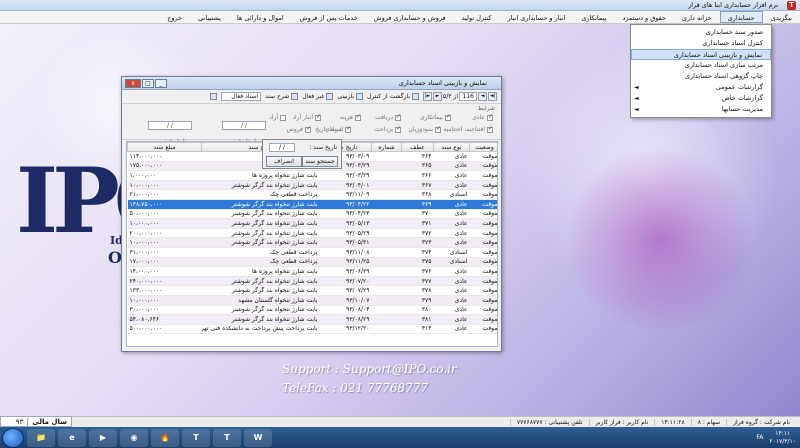  What do you see at coordinates (148, 83) in the screenshot?
I see `maximize-button: □` at bounding box center [148, 83].